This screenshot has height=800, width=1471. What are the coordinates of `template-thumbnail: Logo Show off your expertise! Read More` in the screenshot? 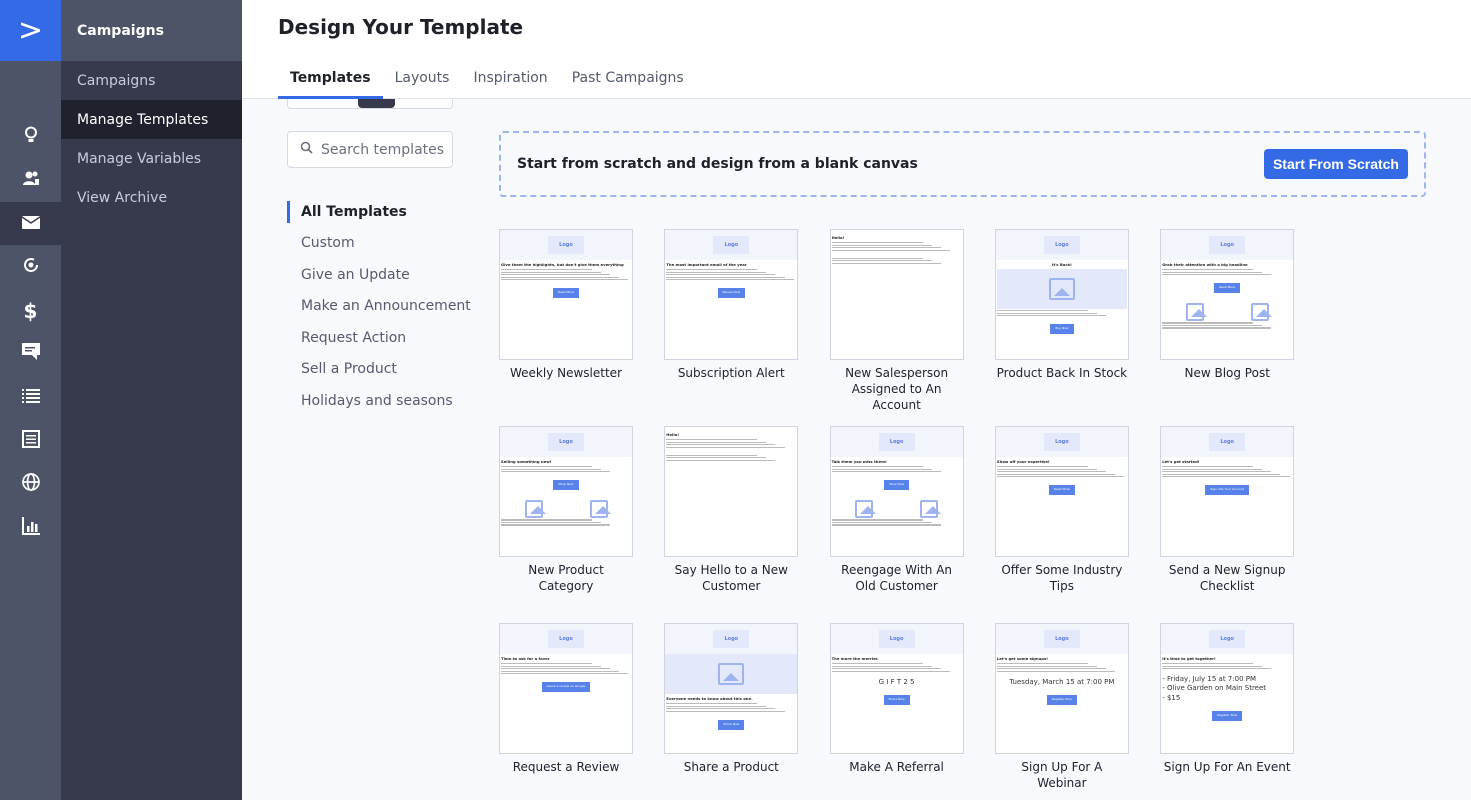 It's located at (1061, 491).